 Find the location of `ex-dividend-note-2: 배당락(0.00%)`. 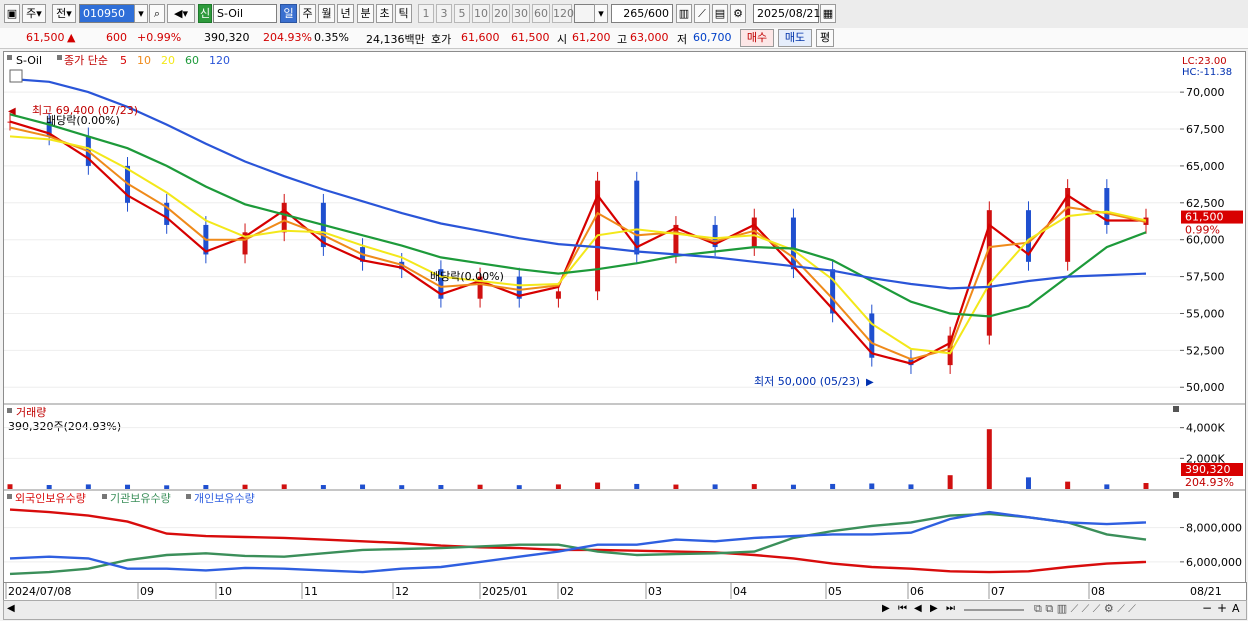

ex-dividend-note-2: 배당락(0.00%) is located at coordinates (467, 276).